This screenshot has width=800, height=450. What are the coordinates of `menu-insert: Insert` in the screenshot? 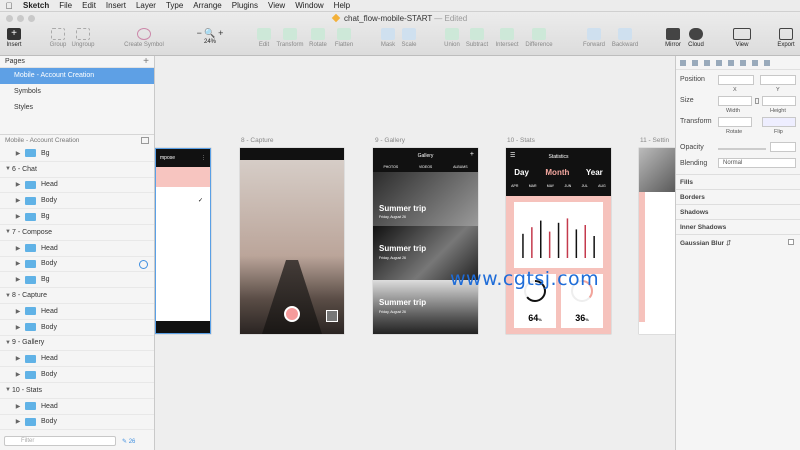 It's located at (116, 5).